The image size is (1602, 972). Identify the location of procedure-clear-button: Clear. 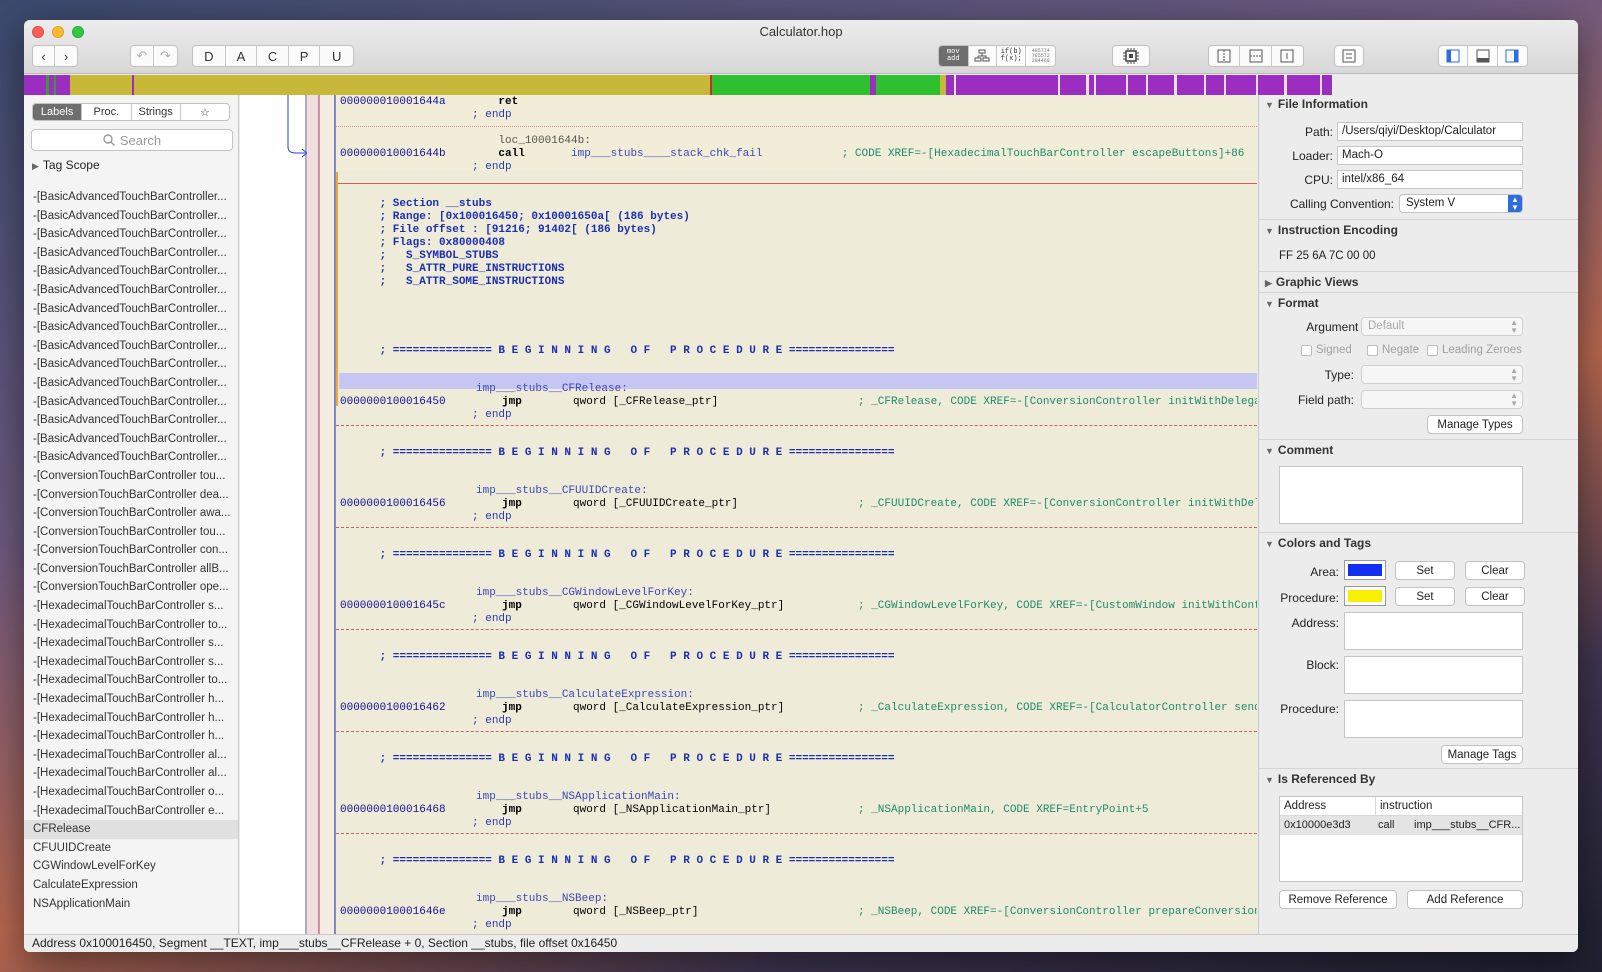
(1495, 596).